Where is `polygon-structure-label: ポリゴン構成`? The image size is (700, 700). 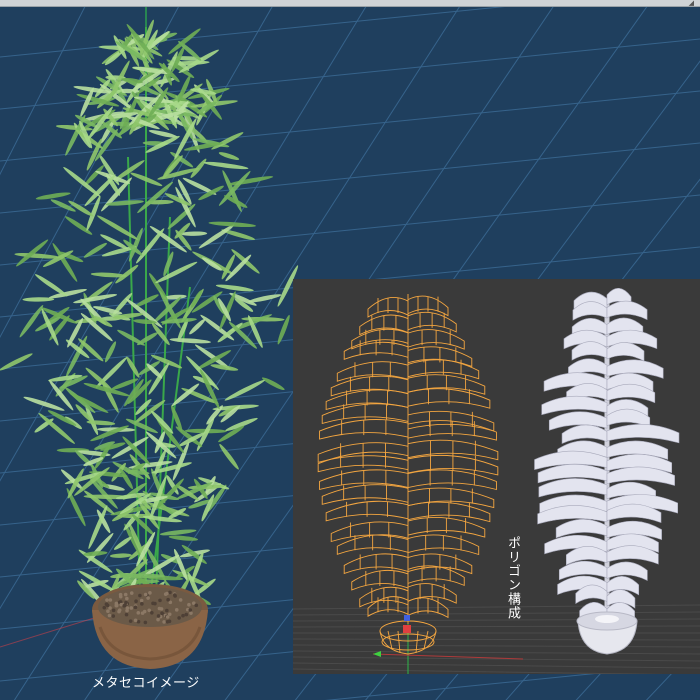
polygon-structure-label: ポリゴン構成 is located at coordinates (512, 578).